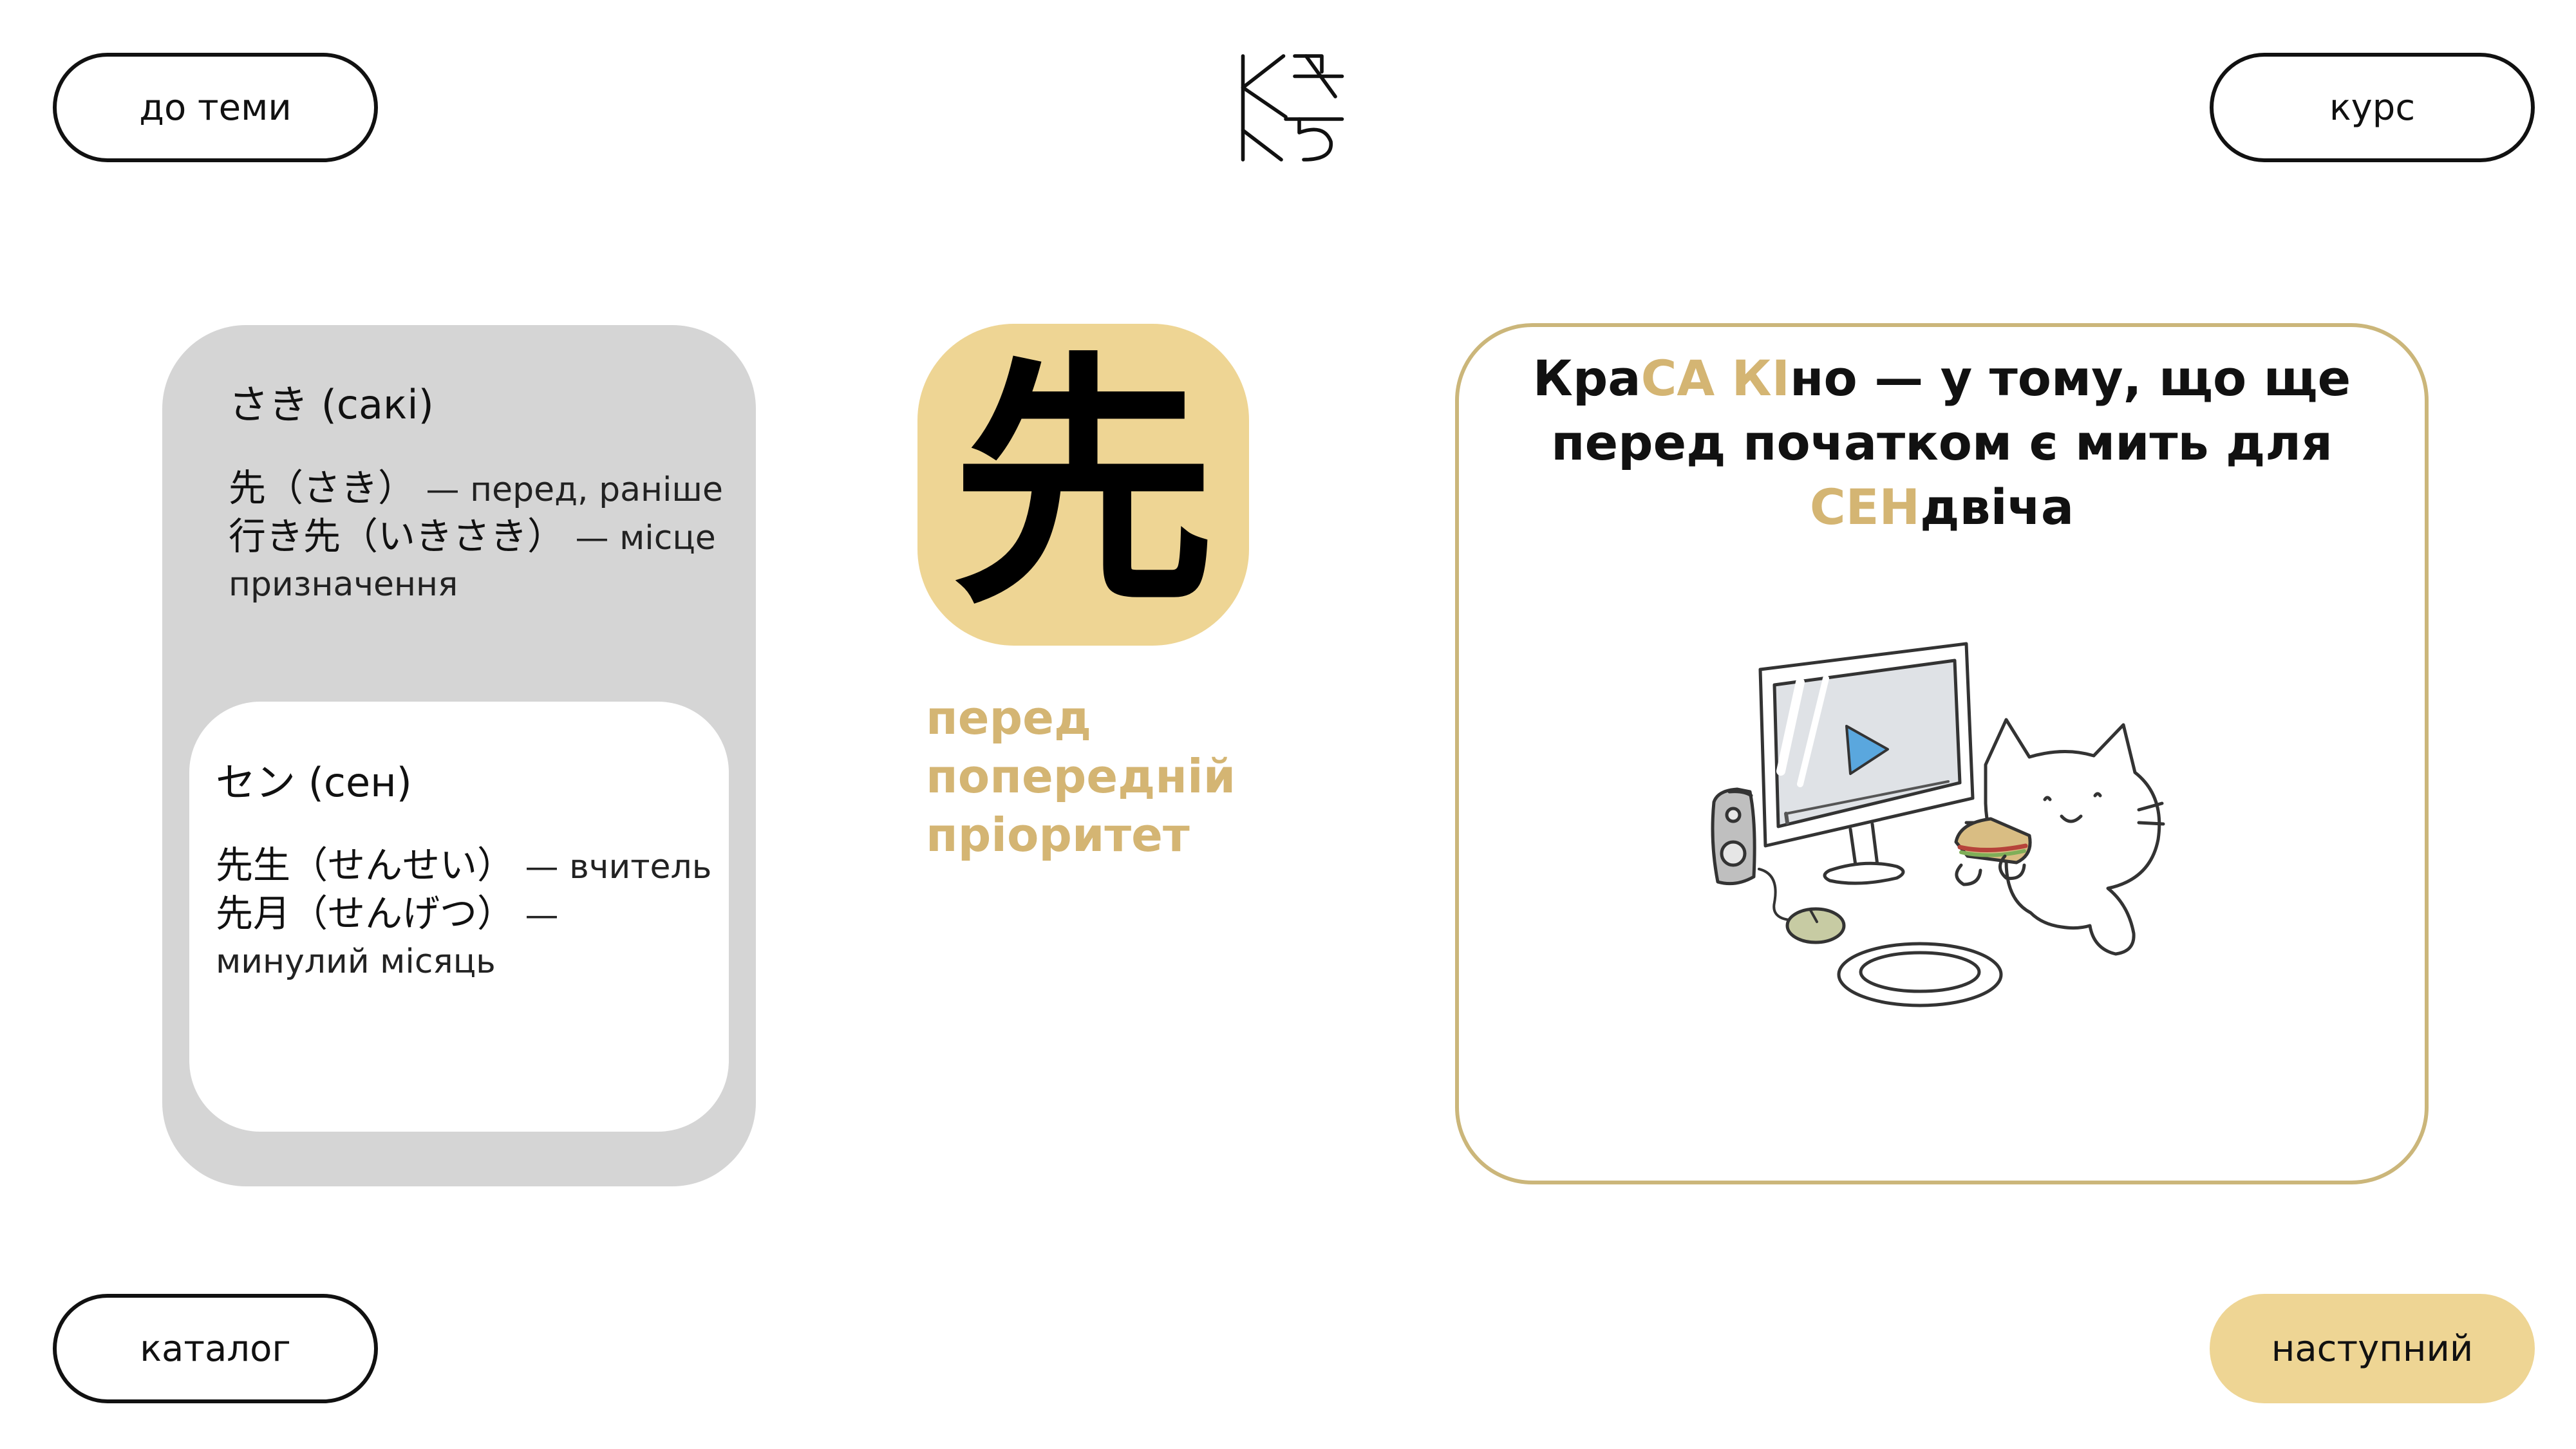 This screenshot has width=2576, height=1449. I want to click on kanji-tile: 先, so click(1083, 485).